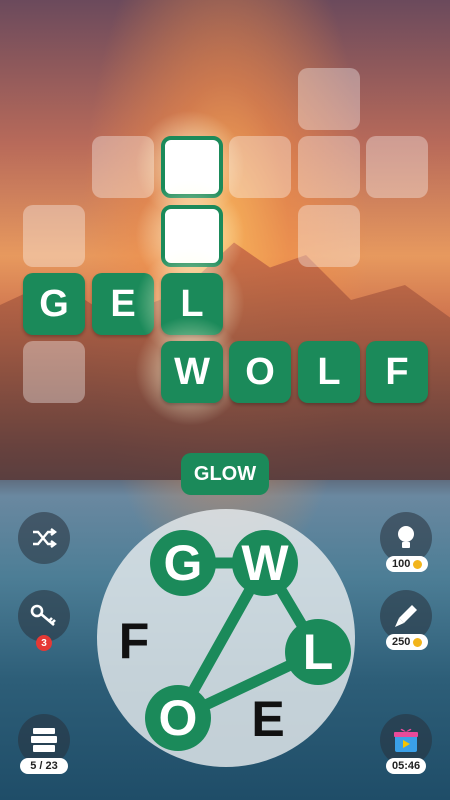  I want to click on swipe-path, so click(248, 640).